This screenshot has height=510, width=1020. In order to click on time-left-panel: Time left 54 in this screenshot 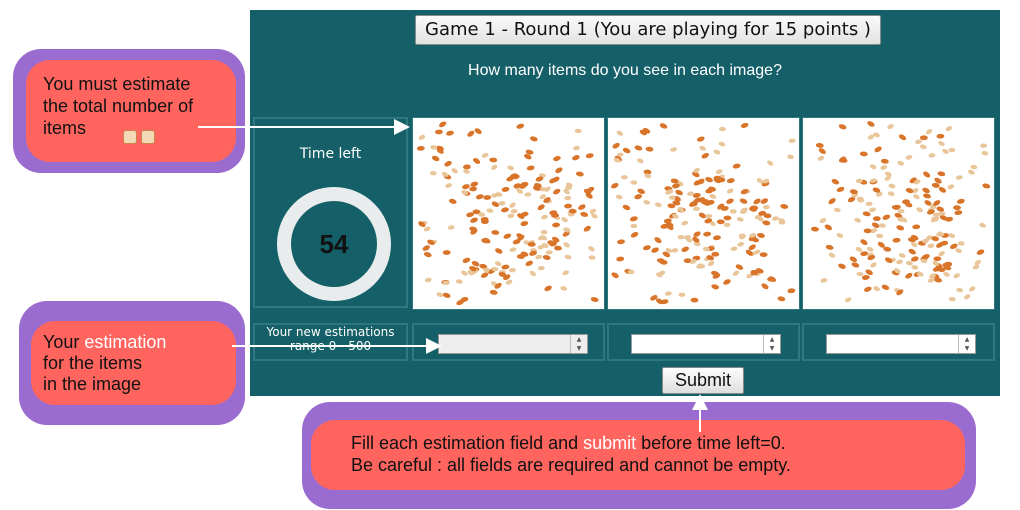, I will do `click(330, 212)`.